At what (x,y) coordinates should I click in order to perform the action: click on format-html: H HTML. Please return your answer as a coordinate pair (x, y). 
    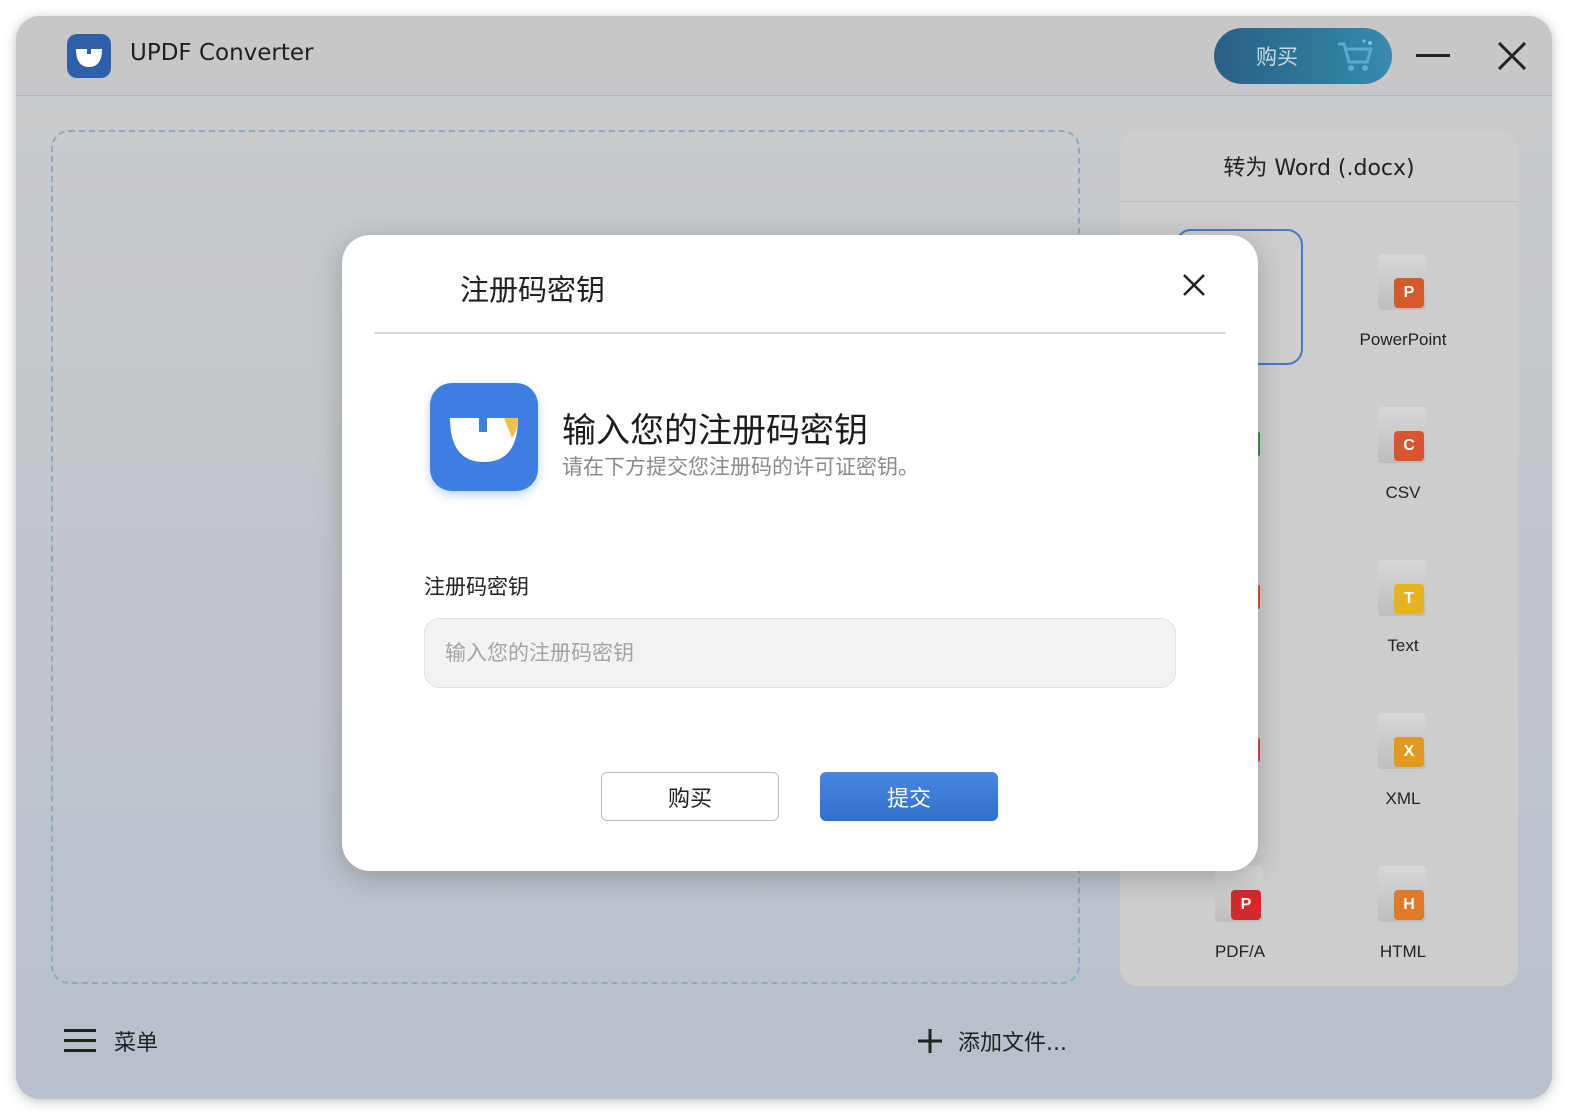
    Looking at the image, I should click on (1403, 911).